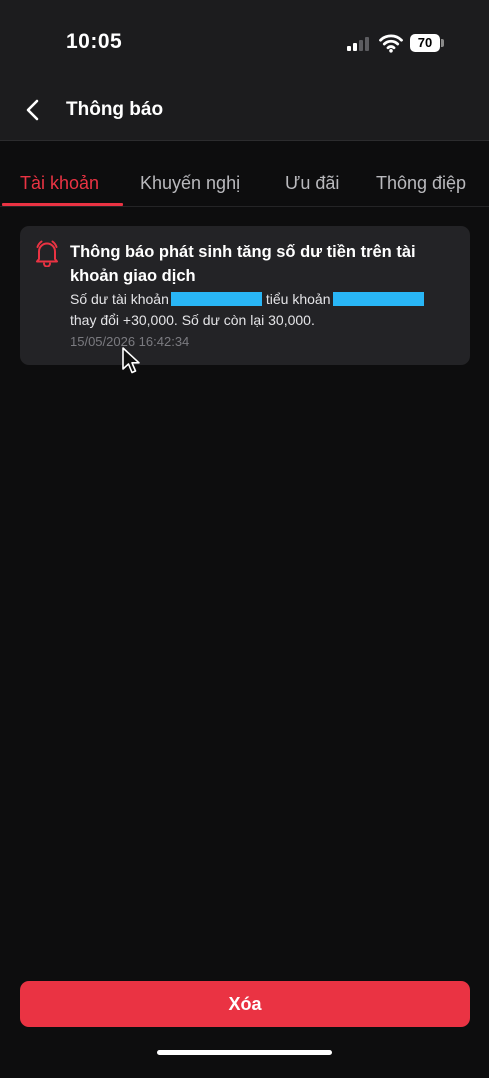  Describe the element at coordinates (312, 183) in the screenshot. I see `tab-uu-dai: Ưu đãi` at that location.